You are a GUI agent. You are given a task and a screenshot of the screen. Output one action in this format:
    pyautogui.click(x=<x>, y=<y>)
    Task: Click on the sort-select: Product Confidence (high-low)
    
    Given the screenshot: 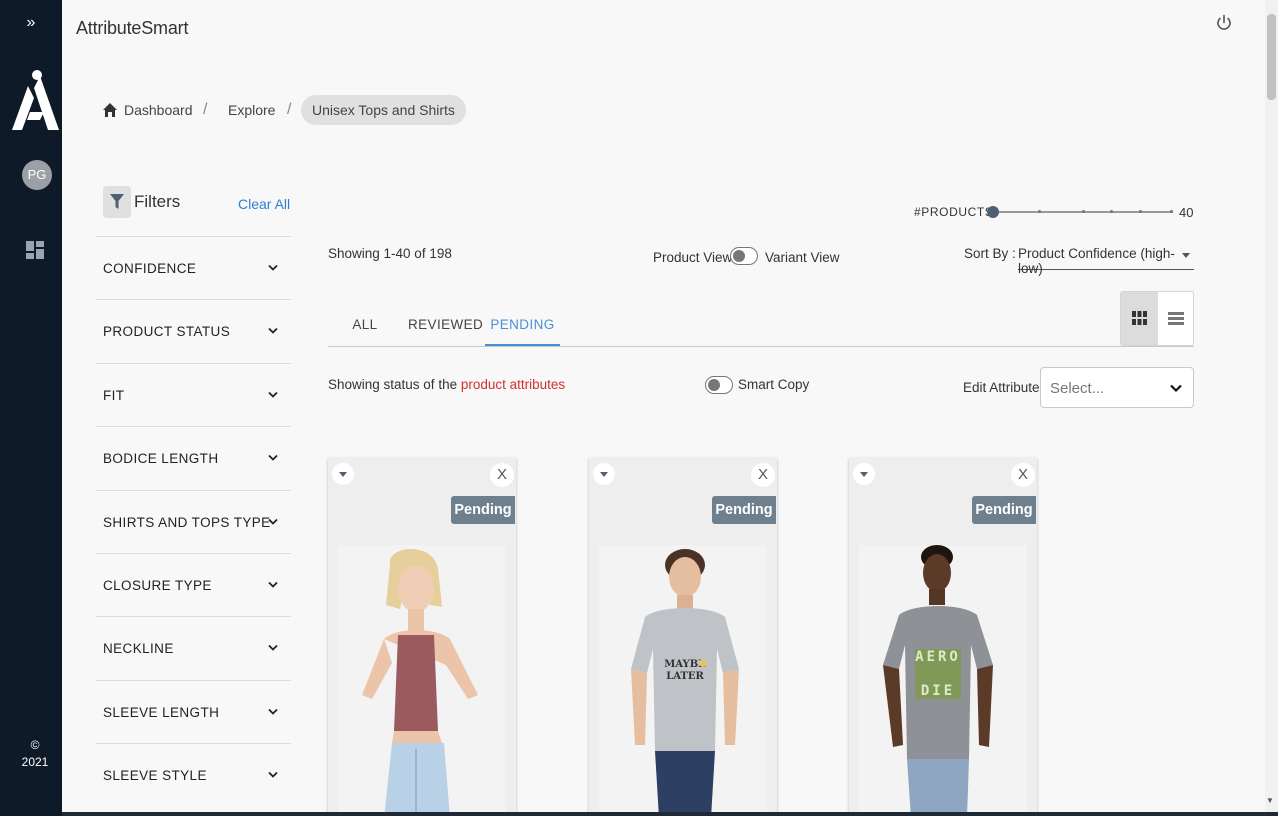 What is the action you would take?
    pyautogui.click(x=1106, y=258)
    